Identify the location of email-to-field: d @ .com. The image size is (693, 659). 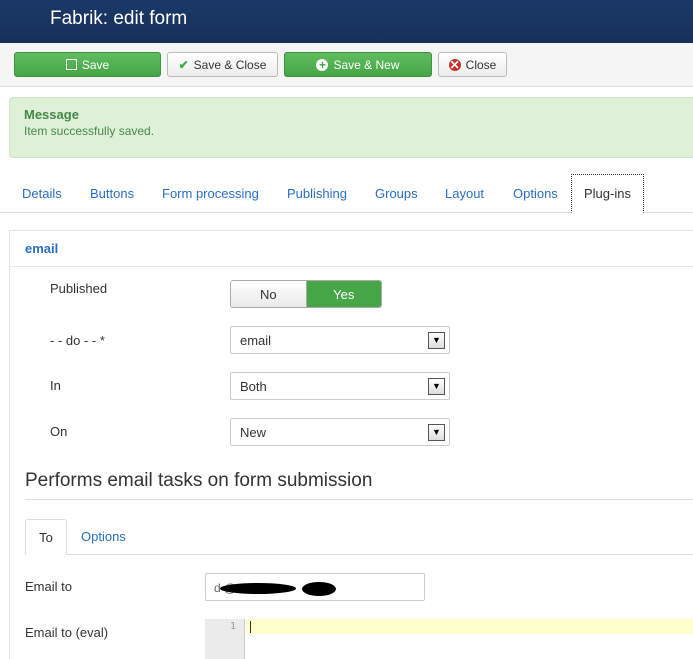
(315, 587).